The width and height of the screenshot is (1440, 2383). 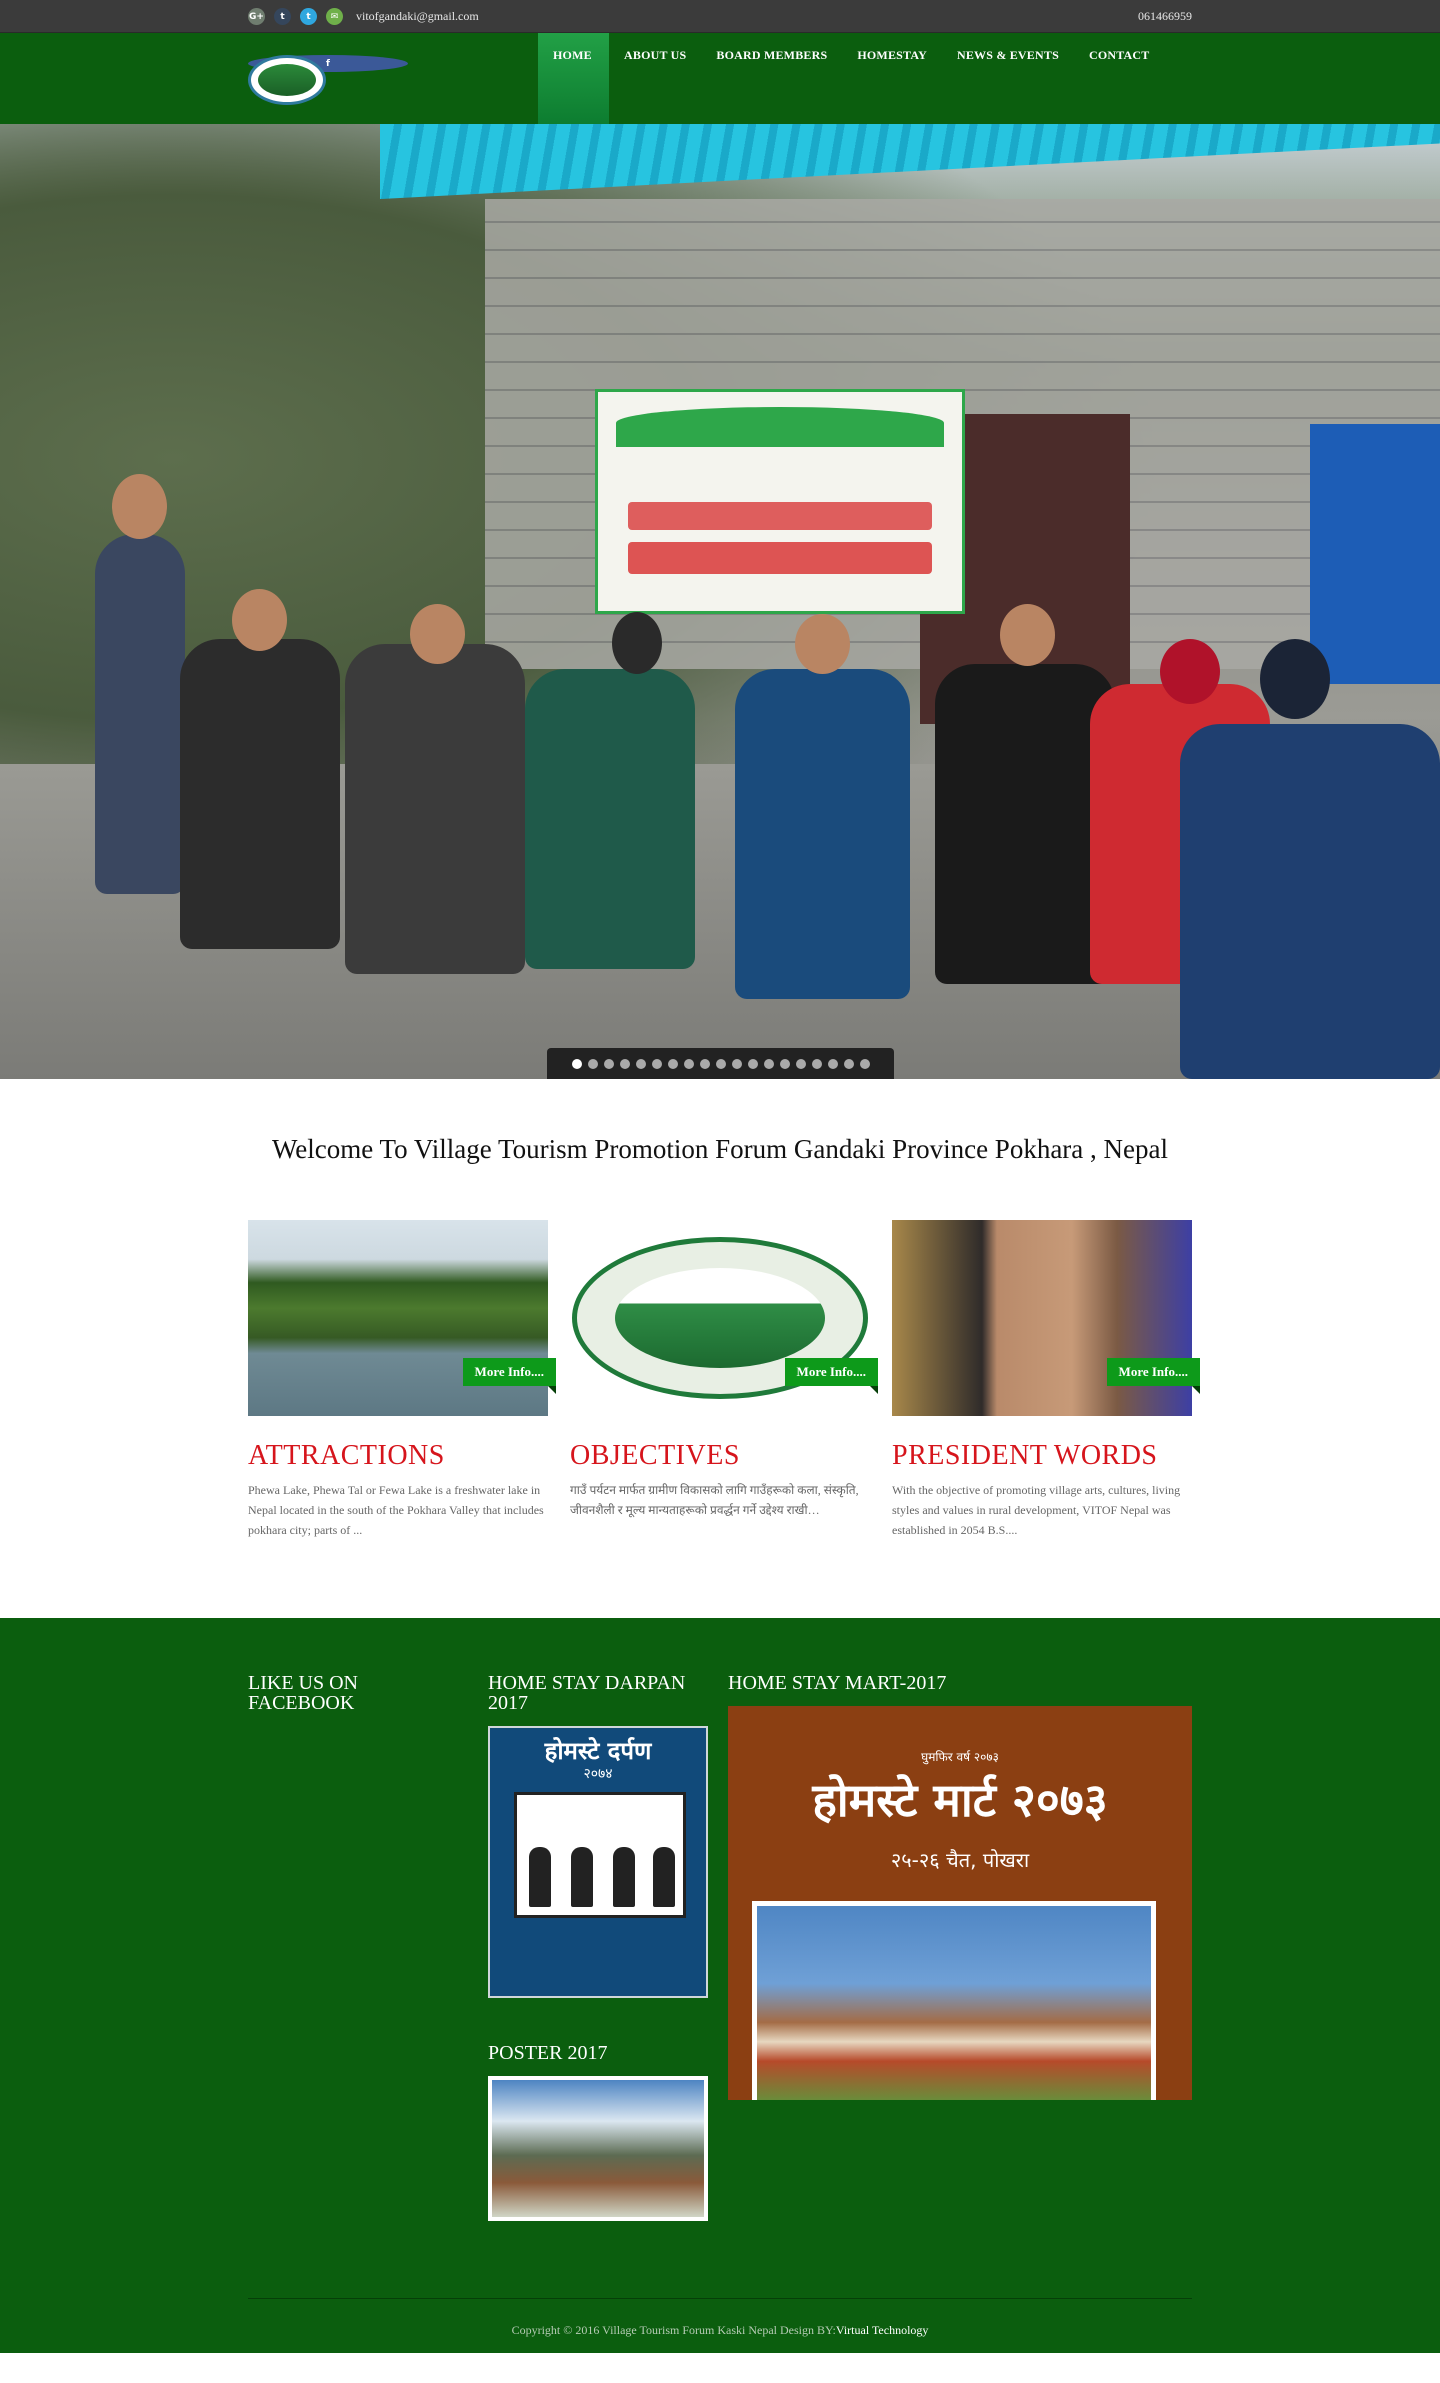 What do you see at coordinates (573, 78) in the screenshot?
I see `nav-home: HOME` at bounding box center [573, 78].